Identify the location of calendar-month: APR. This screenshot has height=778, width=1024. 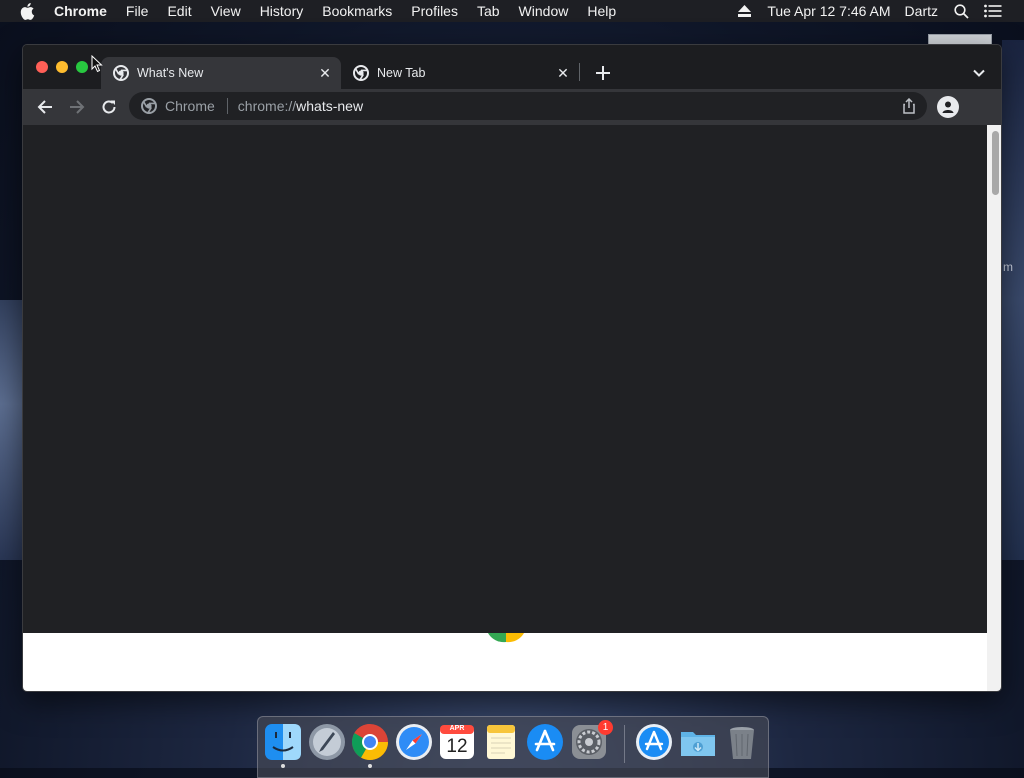
(457, 728).